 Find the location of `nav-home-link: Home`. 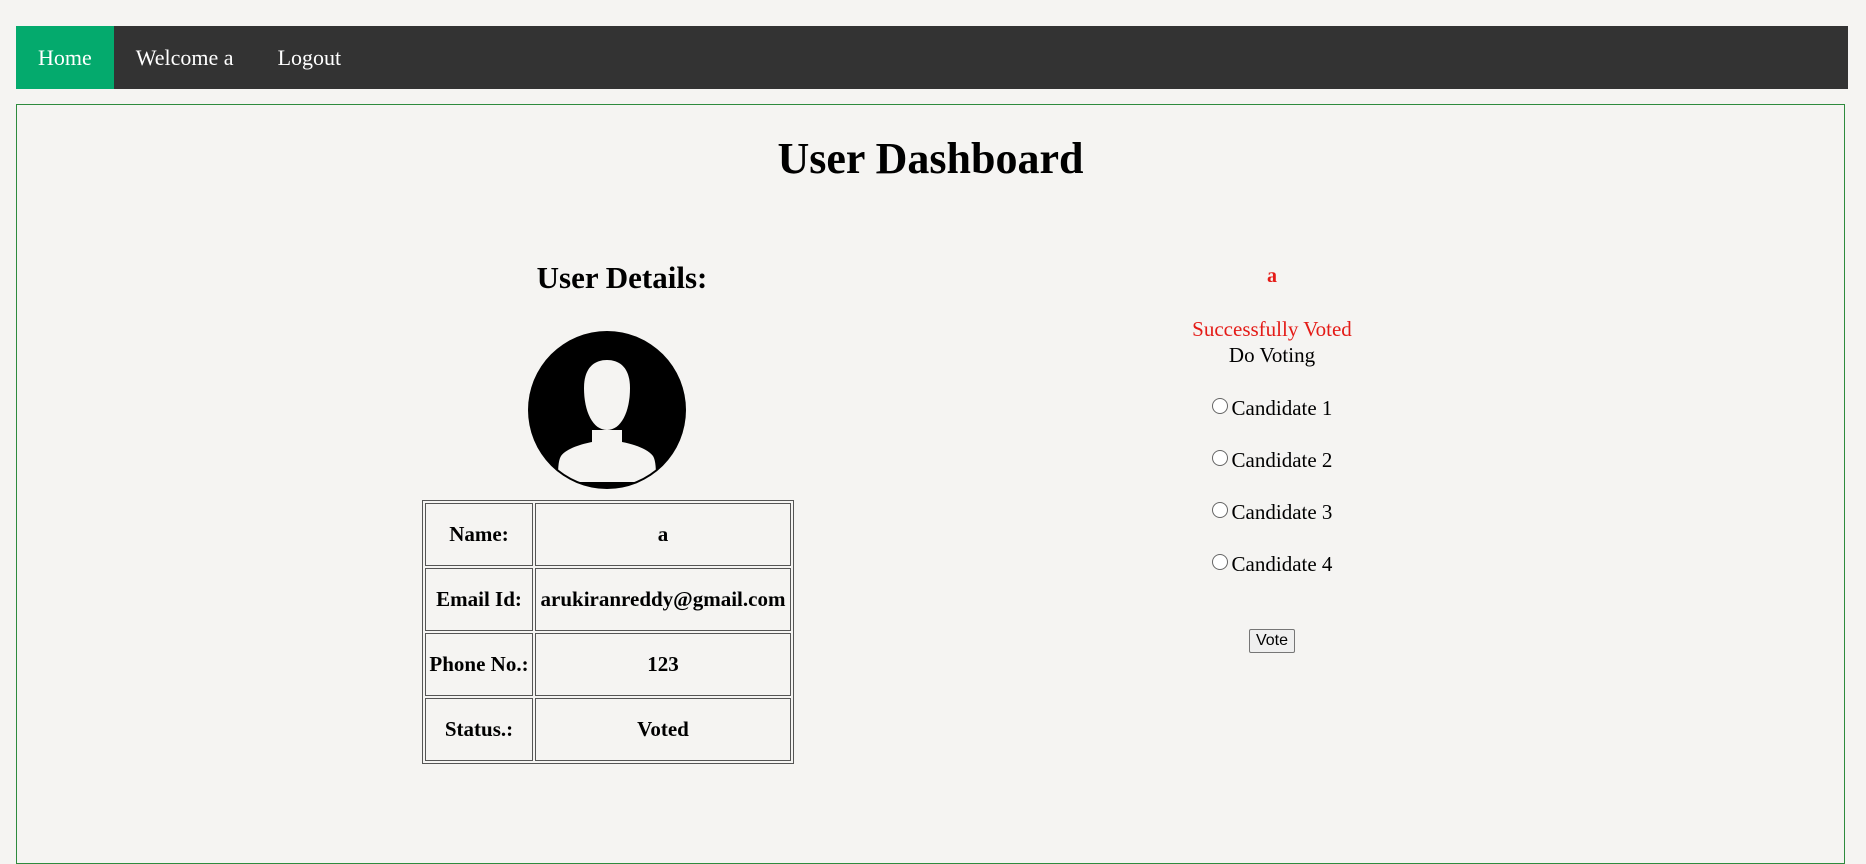

nav-home-link: Home is located at coordinates (65, 57).